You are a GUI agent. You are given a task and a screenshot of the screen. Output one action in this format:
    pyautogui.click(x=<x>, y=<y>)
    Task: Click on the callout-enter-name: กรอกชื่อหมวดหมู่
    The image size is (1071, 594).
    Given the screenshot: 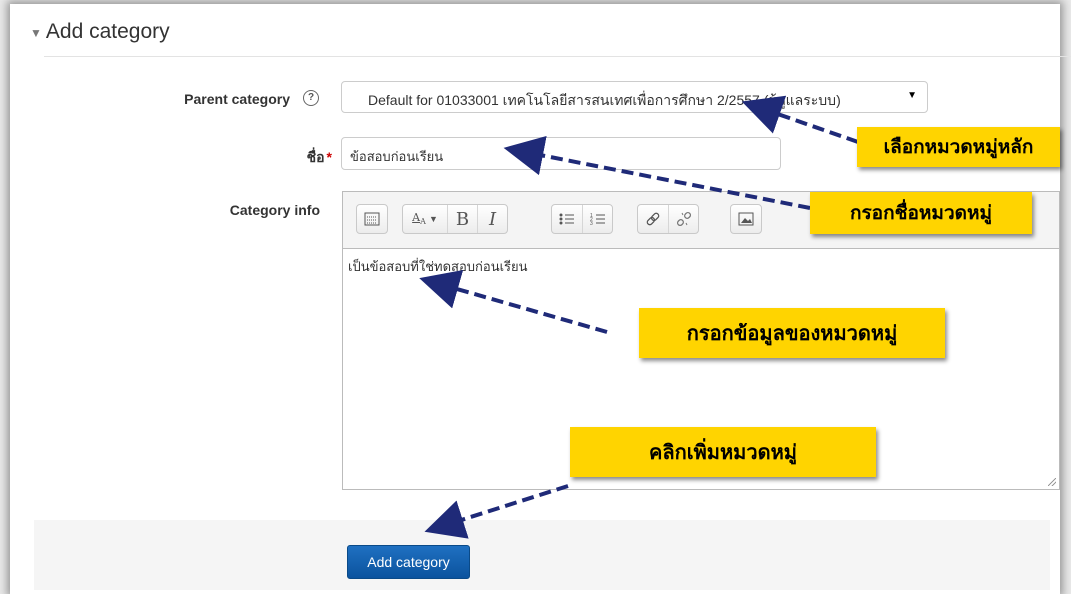 What is the action you would take?
    pyautogui.click(x=921, y=213)
    